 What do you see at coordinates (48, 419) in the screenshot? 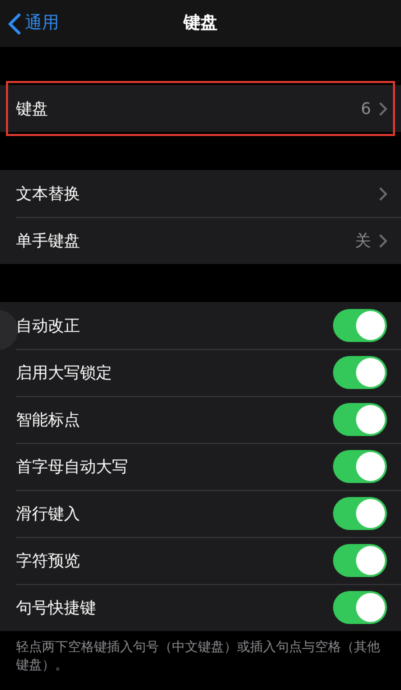
I see `row-label: 智能标点` at bounding box center [48, 419].